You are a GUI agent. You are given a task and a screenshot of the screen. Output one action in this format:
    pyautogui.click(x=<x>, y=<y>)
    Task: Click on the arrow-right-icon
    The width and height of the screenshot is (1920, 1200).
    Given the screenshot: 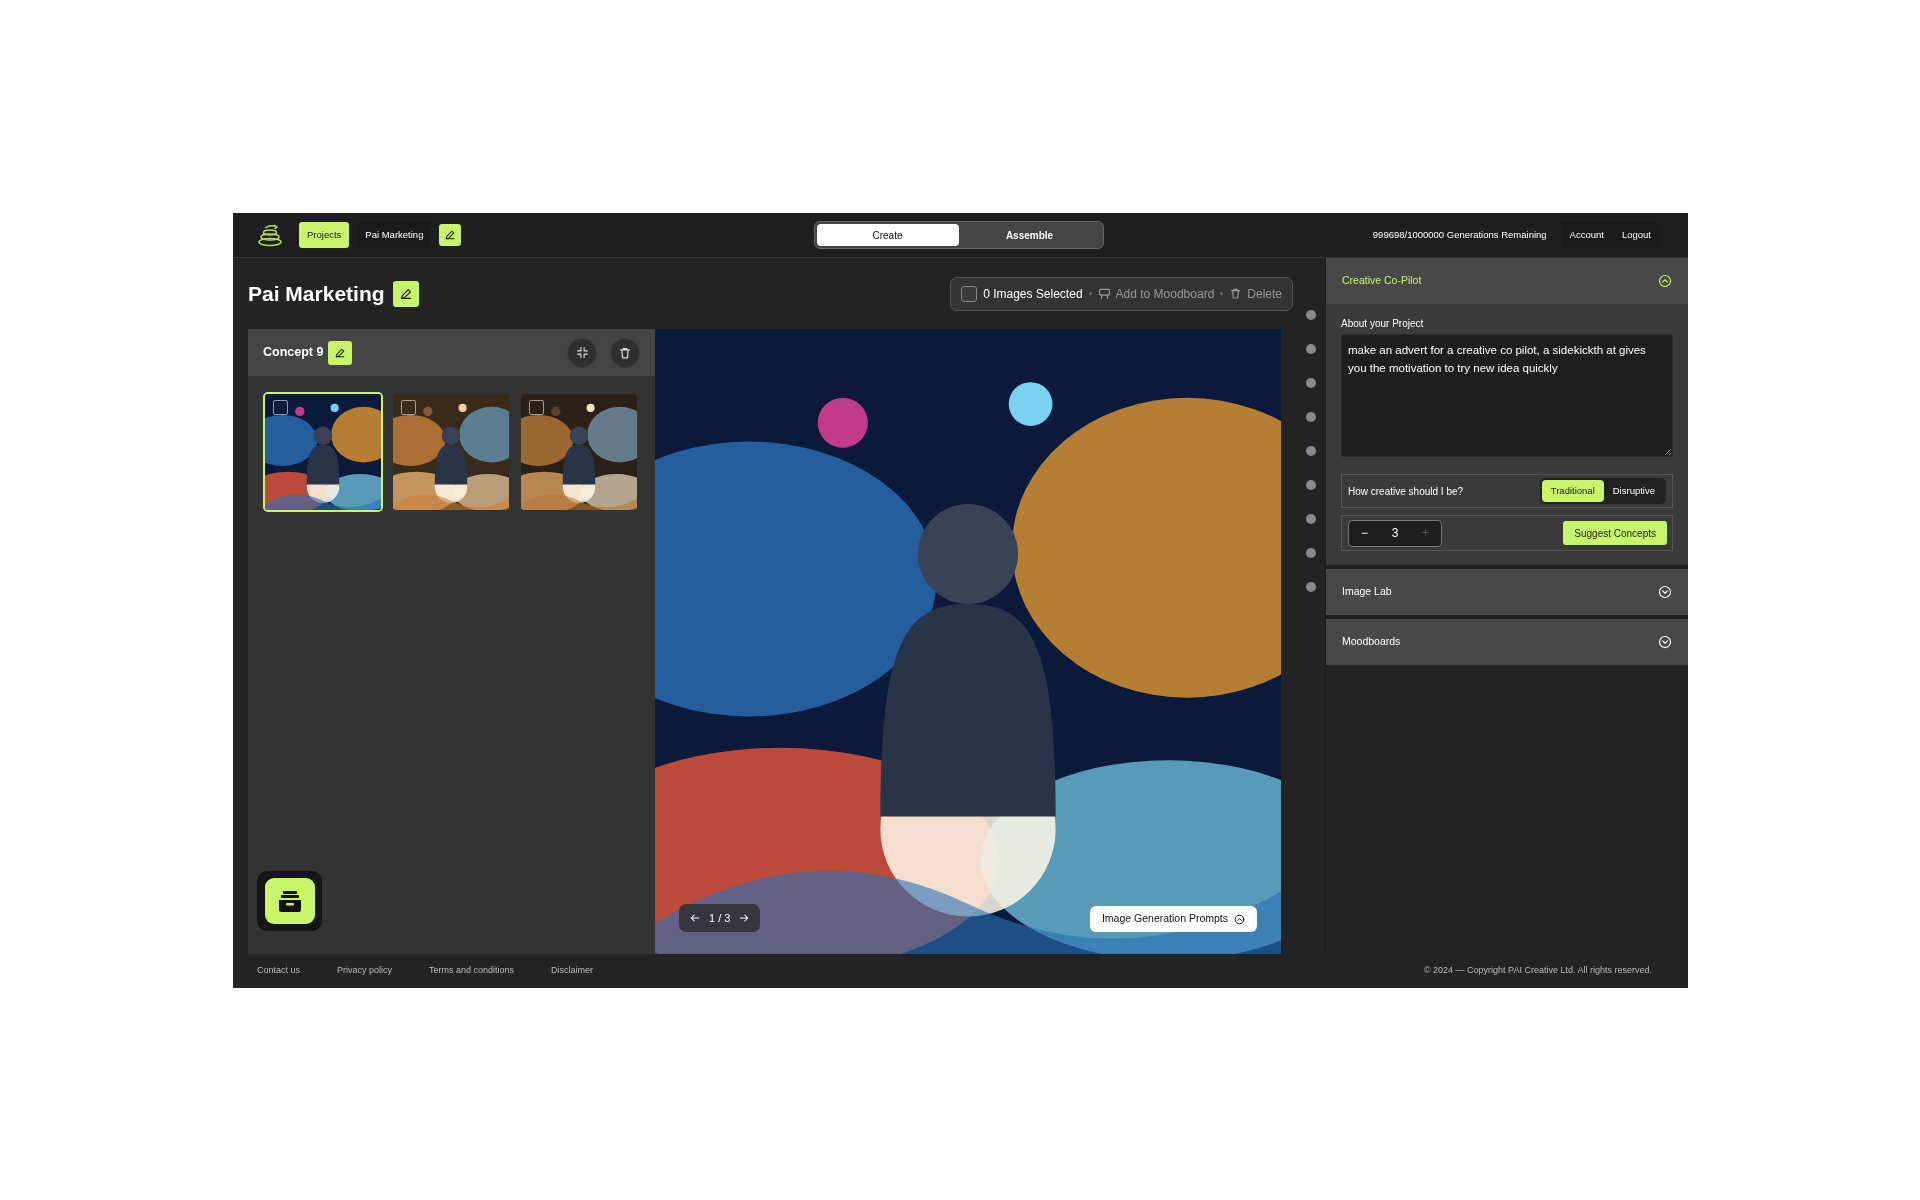 What is the action you would take?
    pyautogui.click(x=744, y=918)
    